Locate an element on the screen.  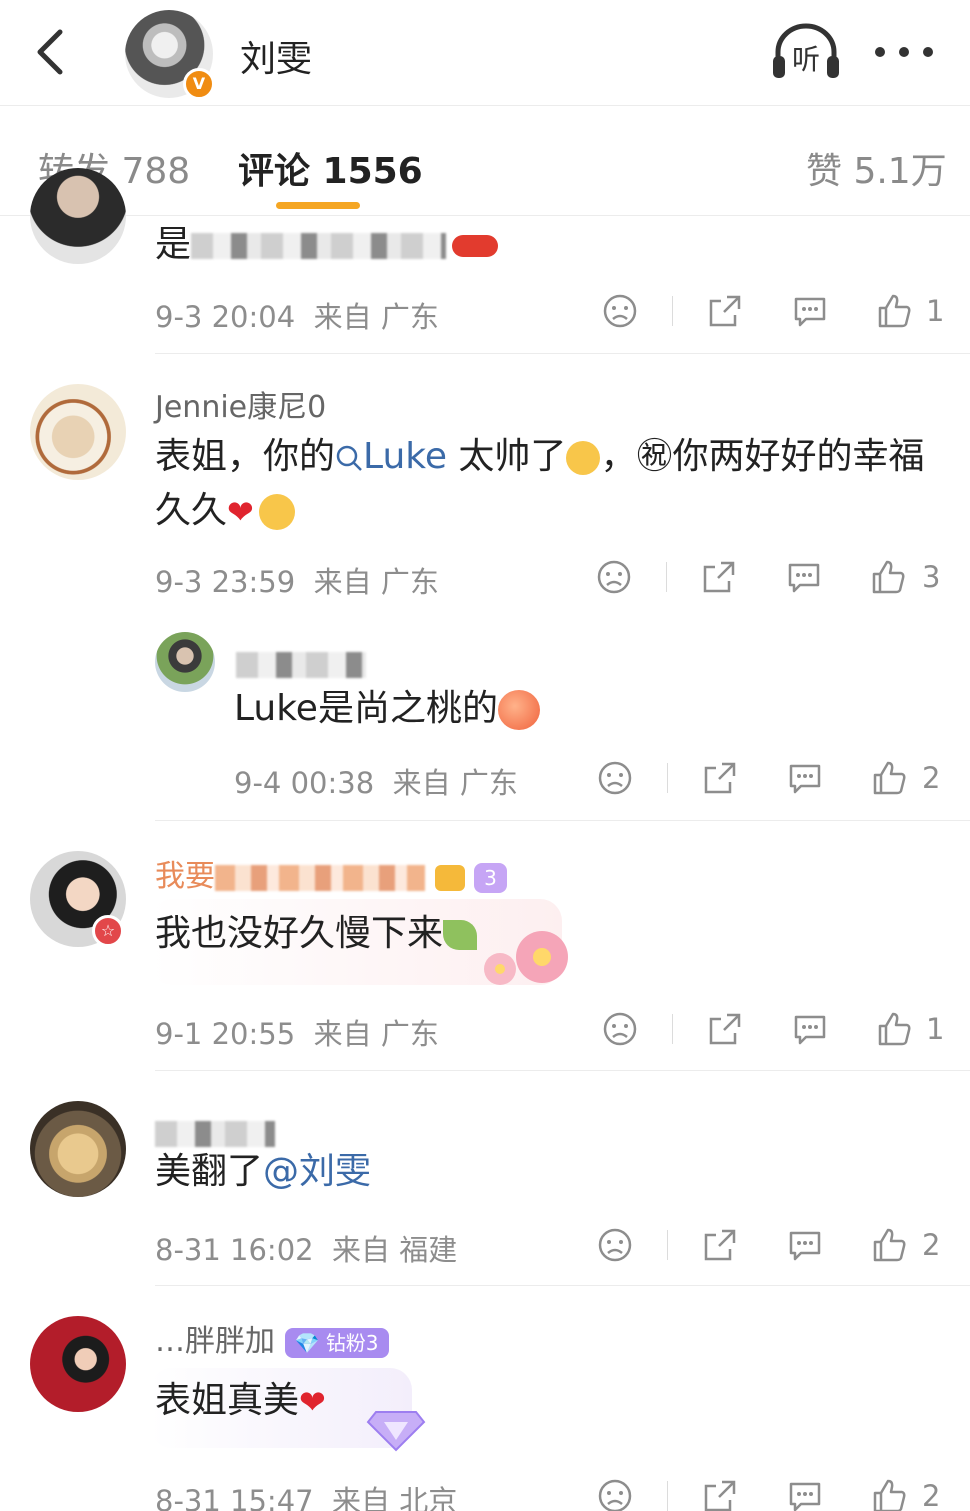
crown-icon is located at coordinates (449, 877).